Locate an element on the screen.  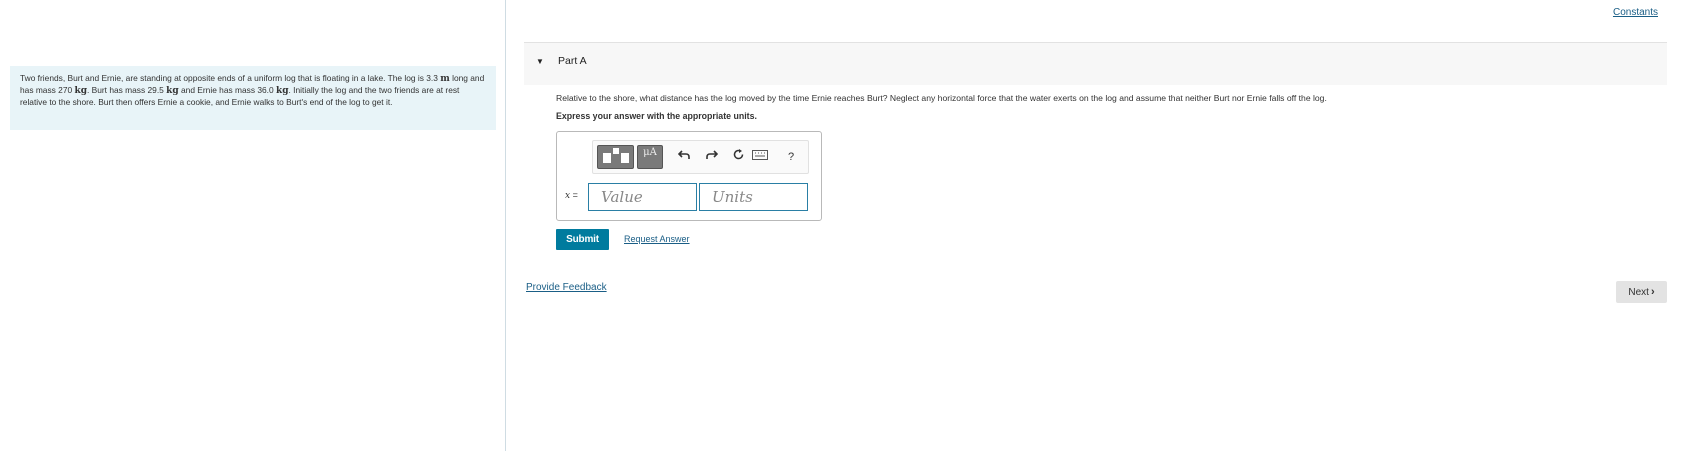
help-button: ? is located at coordinates (791, 157).